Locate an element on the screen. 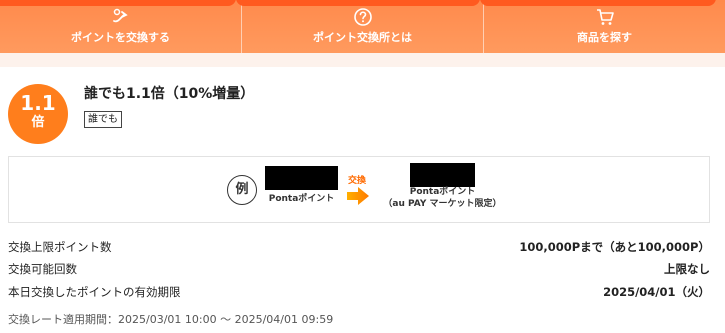  info-value: 上限なし is located at coordinates (687, 269).